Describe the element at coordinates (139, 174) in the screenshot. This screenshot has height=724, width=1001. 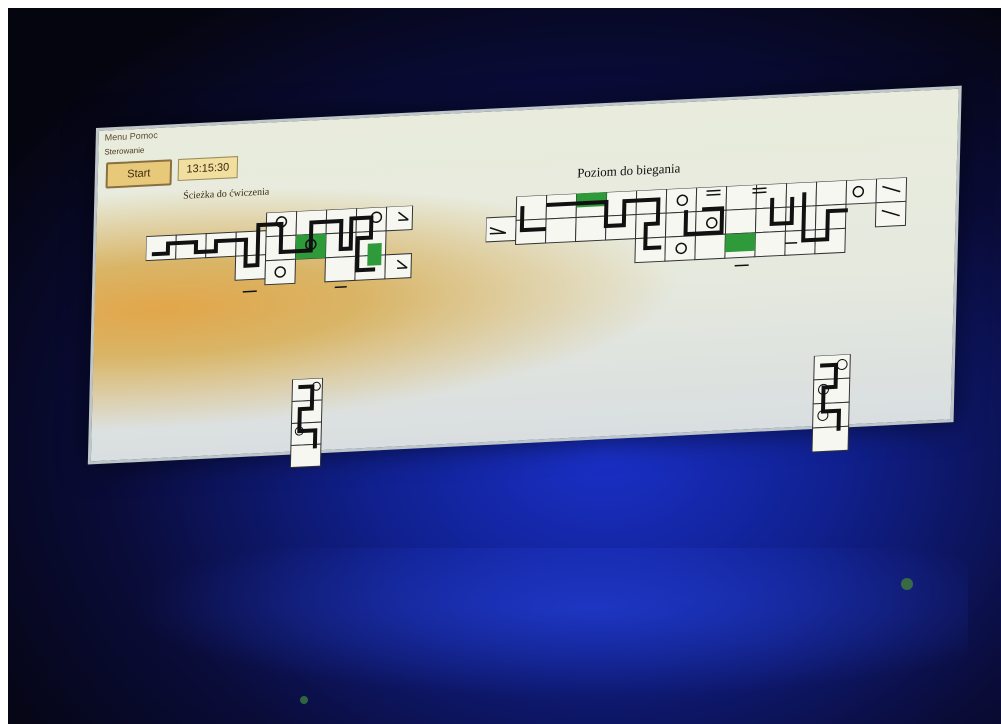
I see `start-button: Start` at that location.